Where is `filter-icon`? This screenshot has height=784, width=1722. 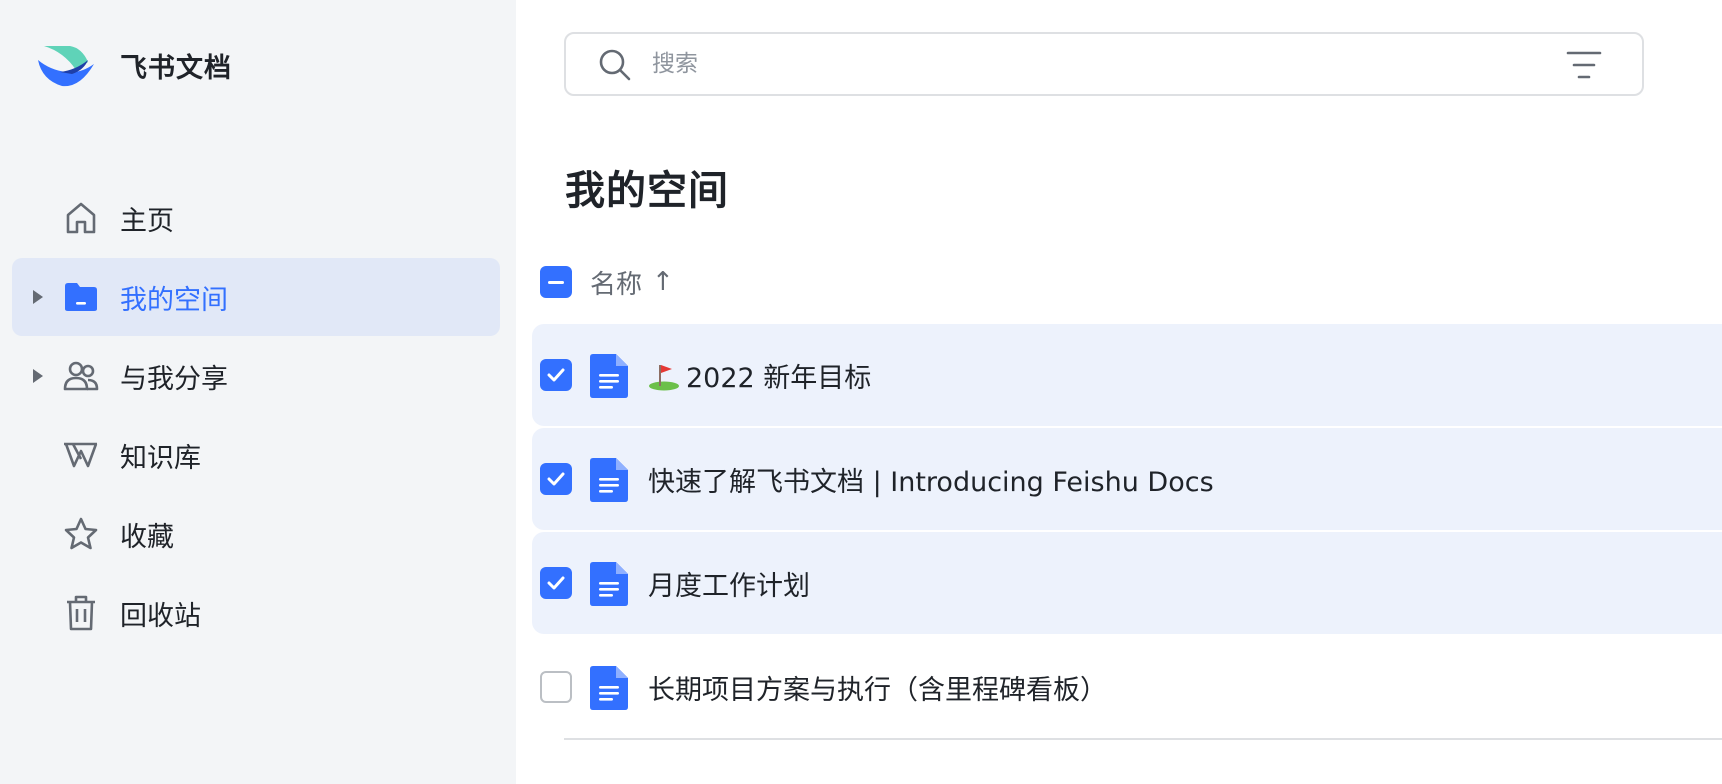 filter-icon is located at coordinates (1584, 65).